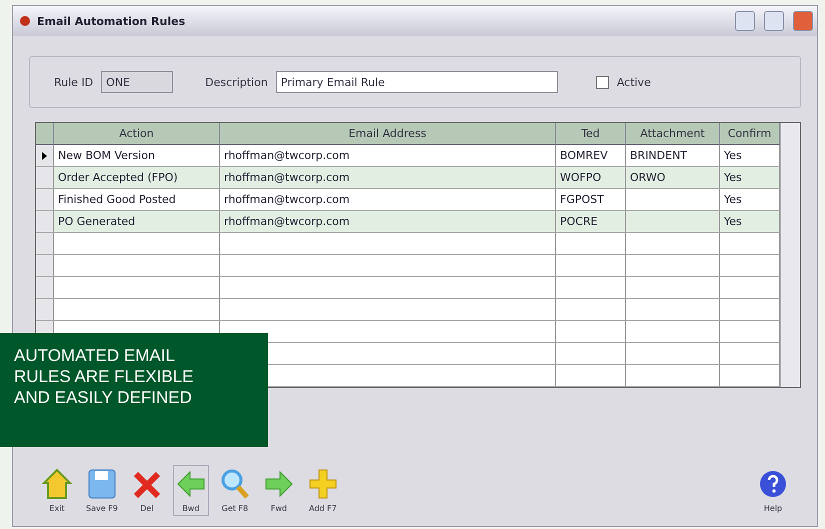 This screenshot has height=529, width=825. I want to click on column-header: Attachment, so click(673, 134).